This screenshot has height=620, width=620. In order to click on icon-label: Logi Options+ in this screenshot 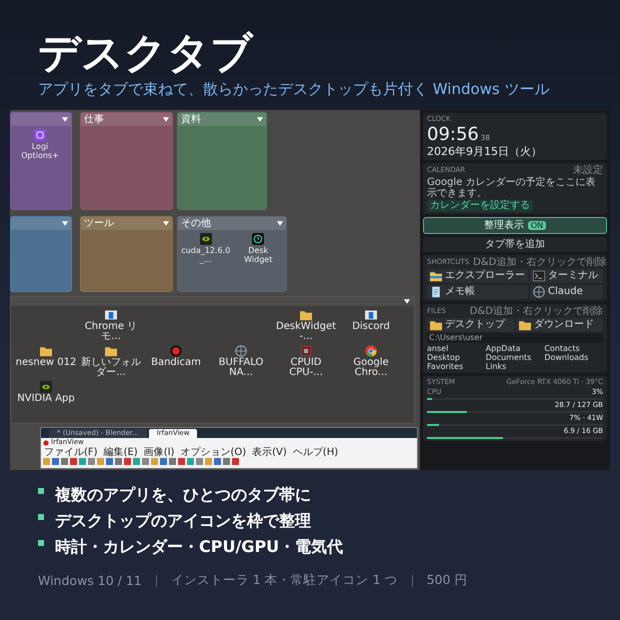, I will do `click(40, 151)`.